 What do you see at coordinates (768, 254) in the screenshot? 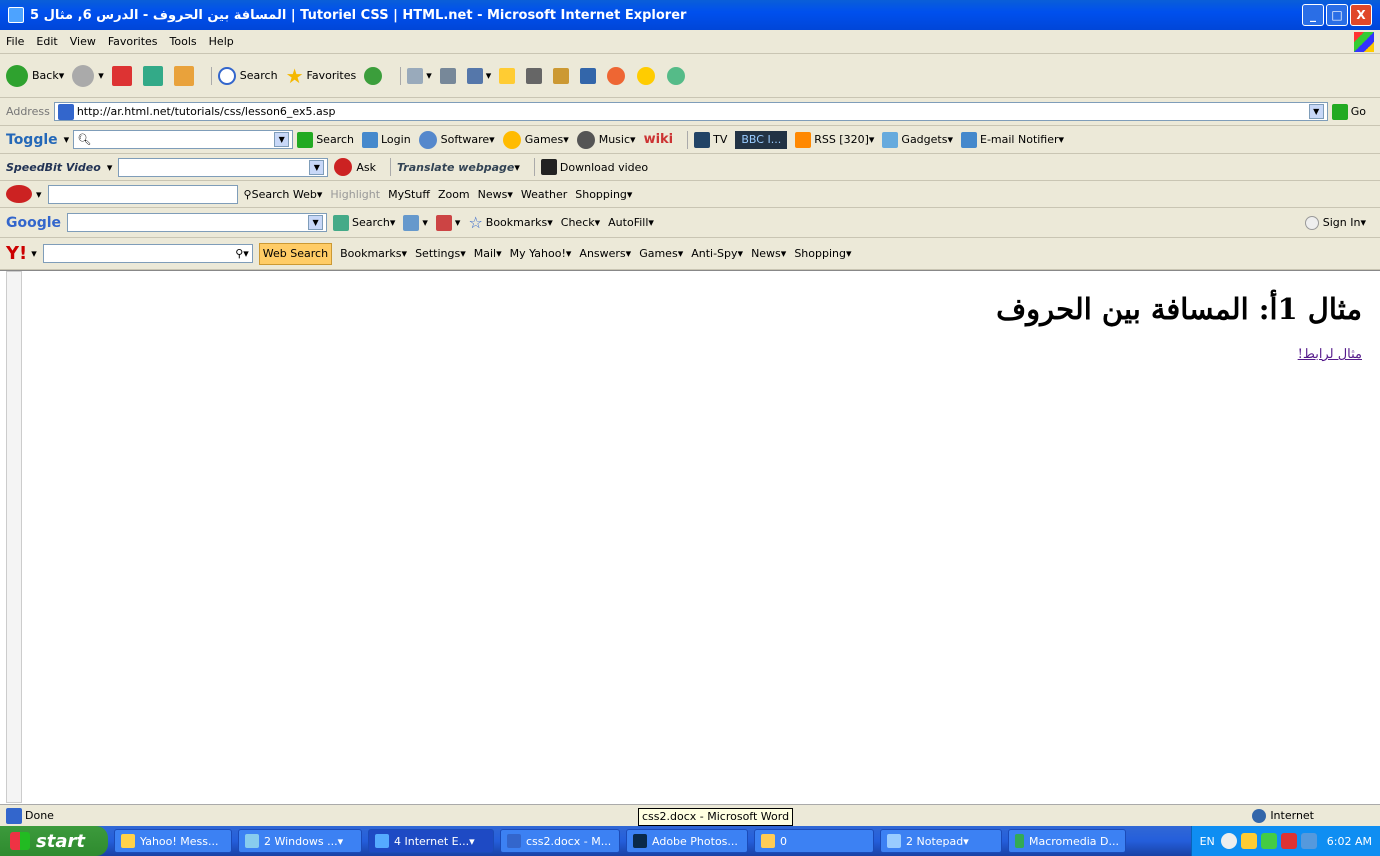
I see `yahoo-news-button: News ▾` at bounding box center [768, 254].